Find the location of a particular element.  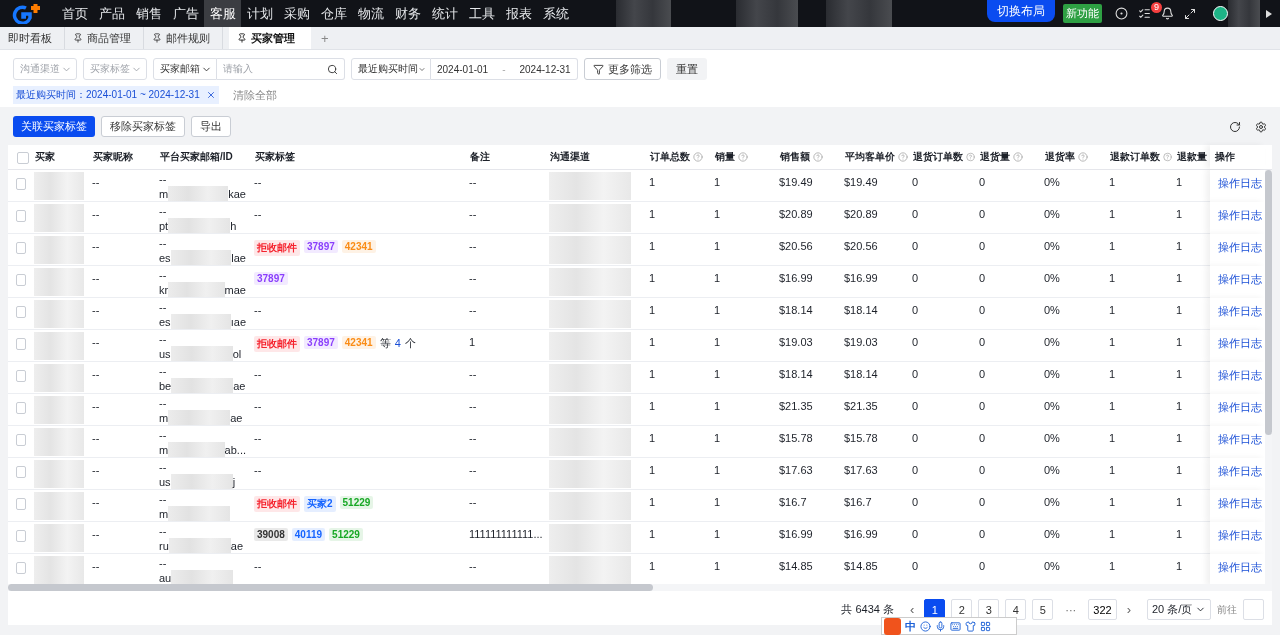

circle-icon is located at coordinates (1121, 13).